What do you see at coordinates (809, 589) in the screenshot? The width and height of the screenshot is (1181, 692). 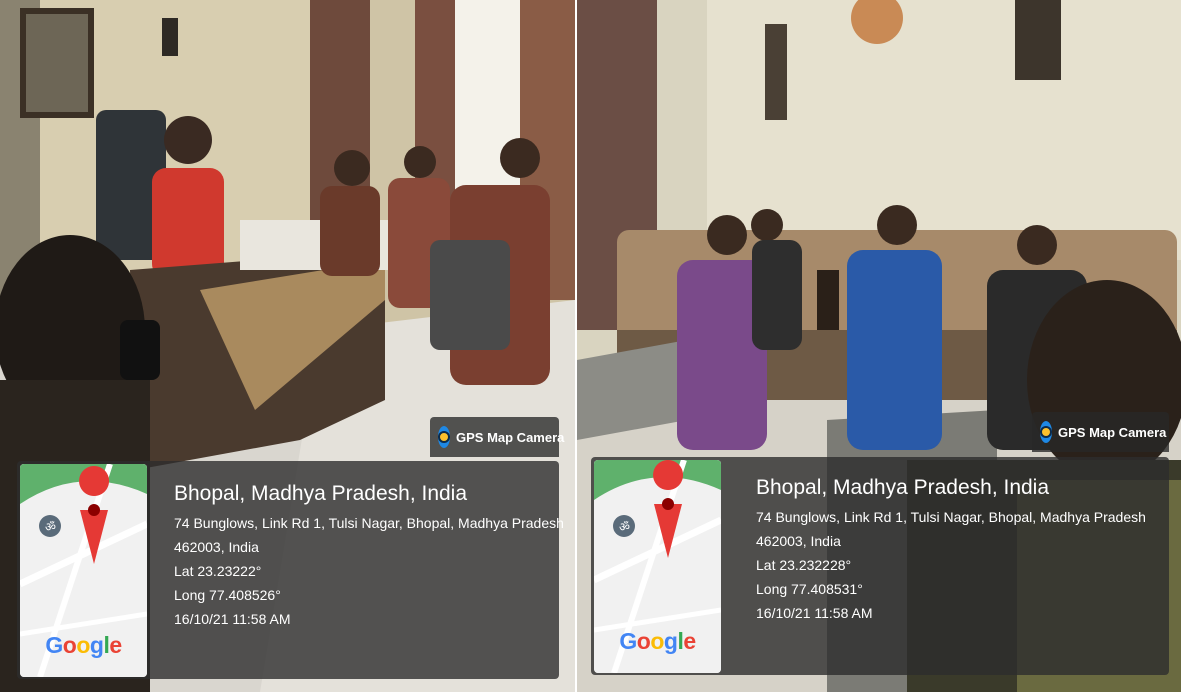 I see `longitude: Long 77.408531°` at bounding box center [809, 589].